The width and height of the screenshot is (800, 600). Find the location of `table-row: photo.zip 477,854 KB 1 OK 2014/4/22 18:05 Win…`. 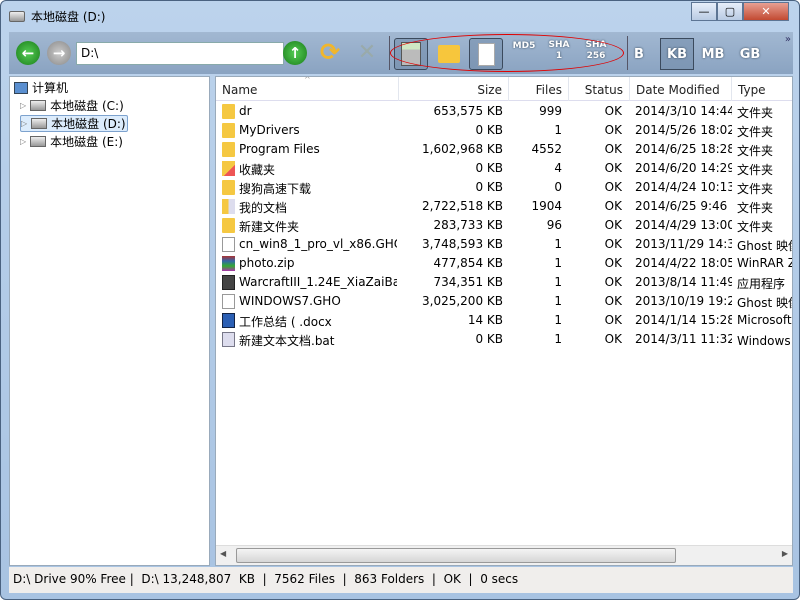

table-row: photo.zip 477,854 KB 1 OK 2014/4/22 18:05 Win… is located at coordinates (504, 263).